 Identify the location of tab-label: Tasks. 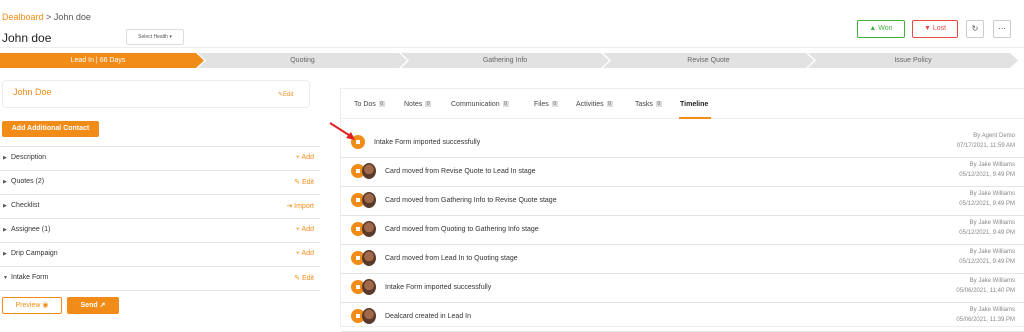
(644, 104).